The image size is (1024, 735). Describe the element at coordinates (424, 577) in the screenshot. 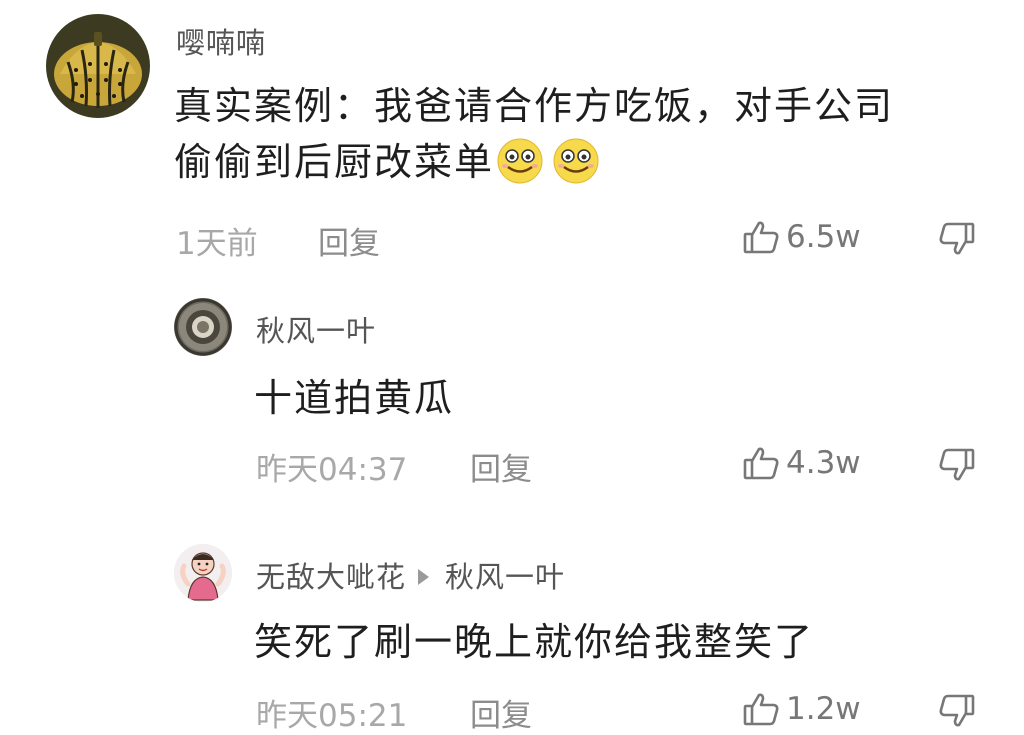

I see `reply-arrow-icon` at that location.